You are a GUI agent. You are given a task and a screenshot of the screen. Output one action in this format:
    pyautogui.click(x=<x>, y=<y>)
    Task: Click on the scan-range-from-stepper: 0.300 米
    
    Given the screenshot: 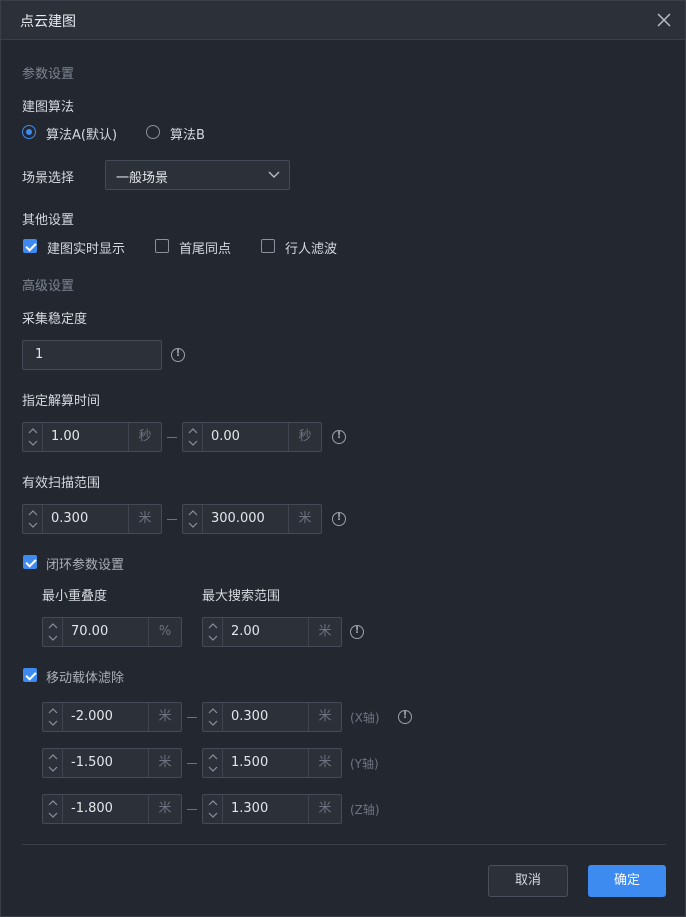 What is the action you would take?
    pyautogui.click(x=92, y=519)
    